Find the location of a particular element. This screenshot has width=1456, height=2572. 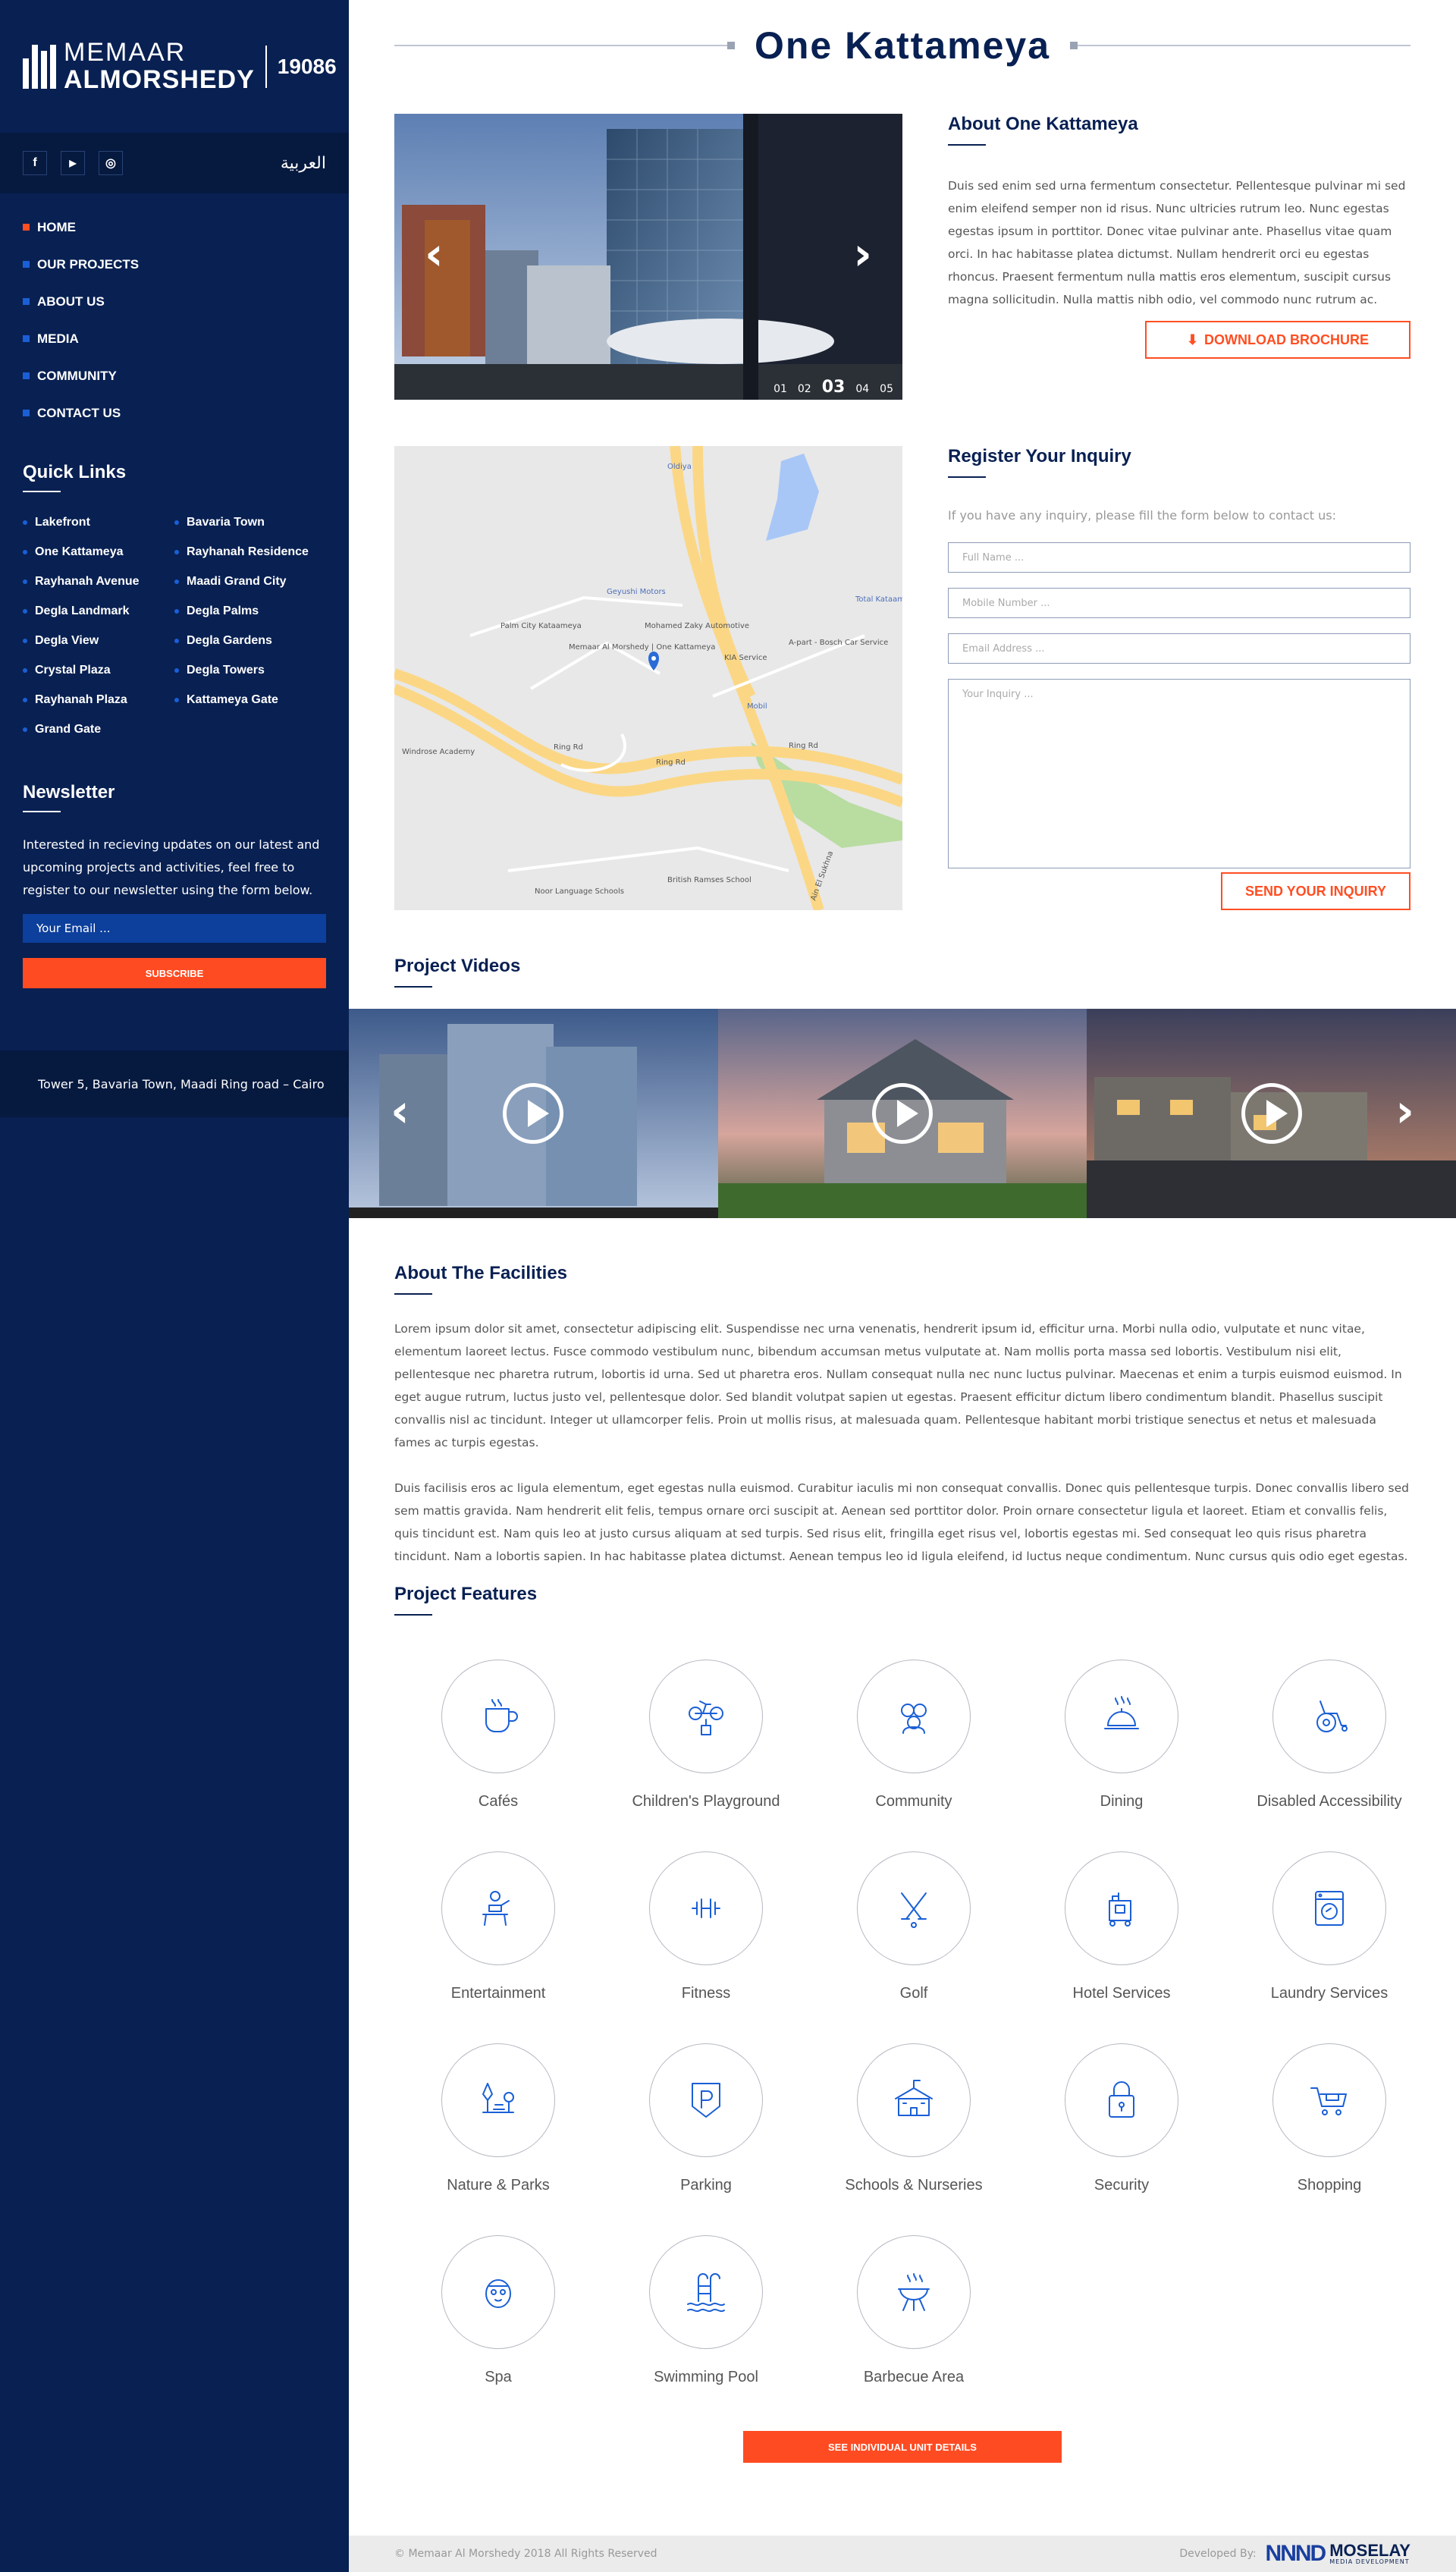

quick-link-item: Degla Towers is located at coordinates (250, 670).